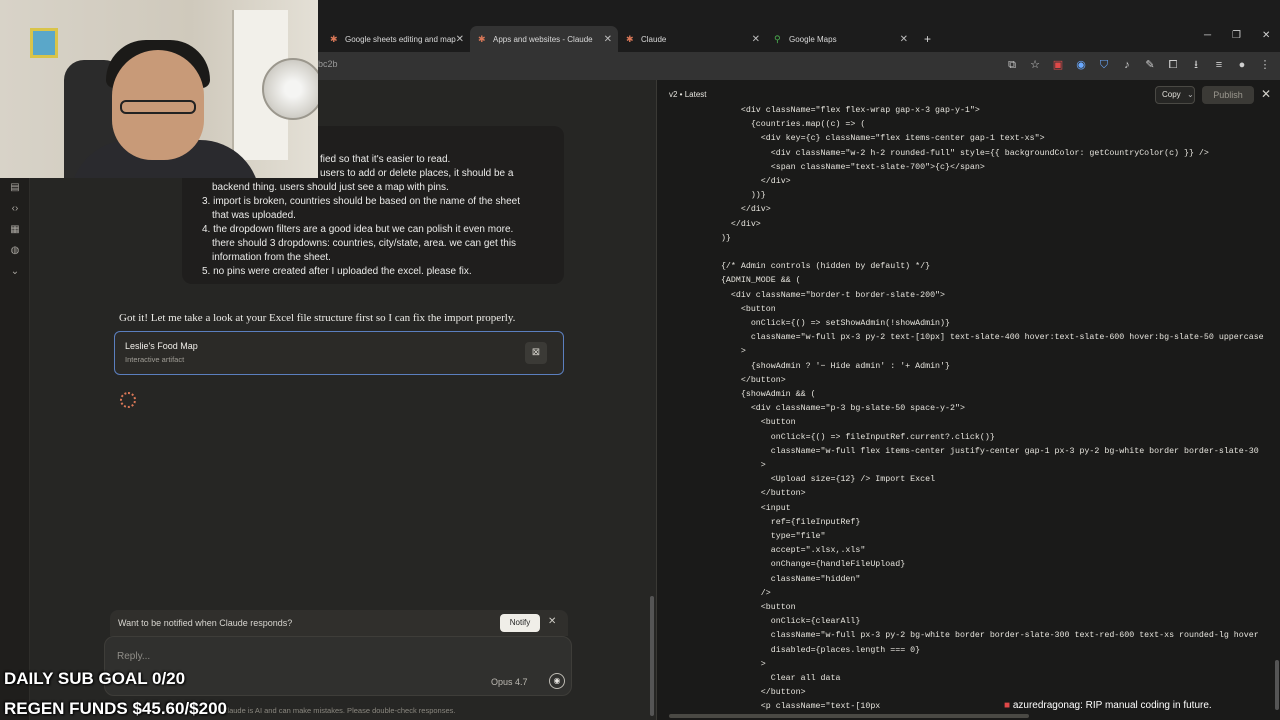 The width and height of the screenshot is (1280, 720). I want to click on code-vertical-scrollbar, so click(1277, 685).